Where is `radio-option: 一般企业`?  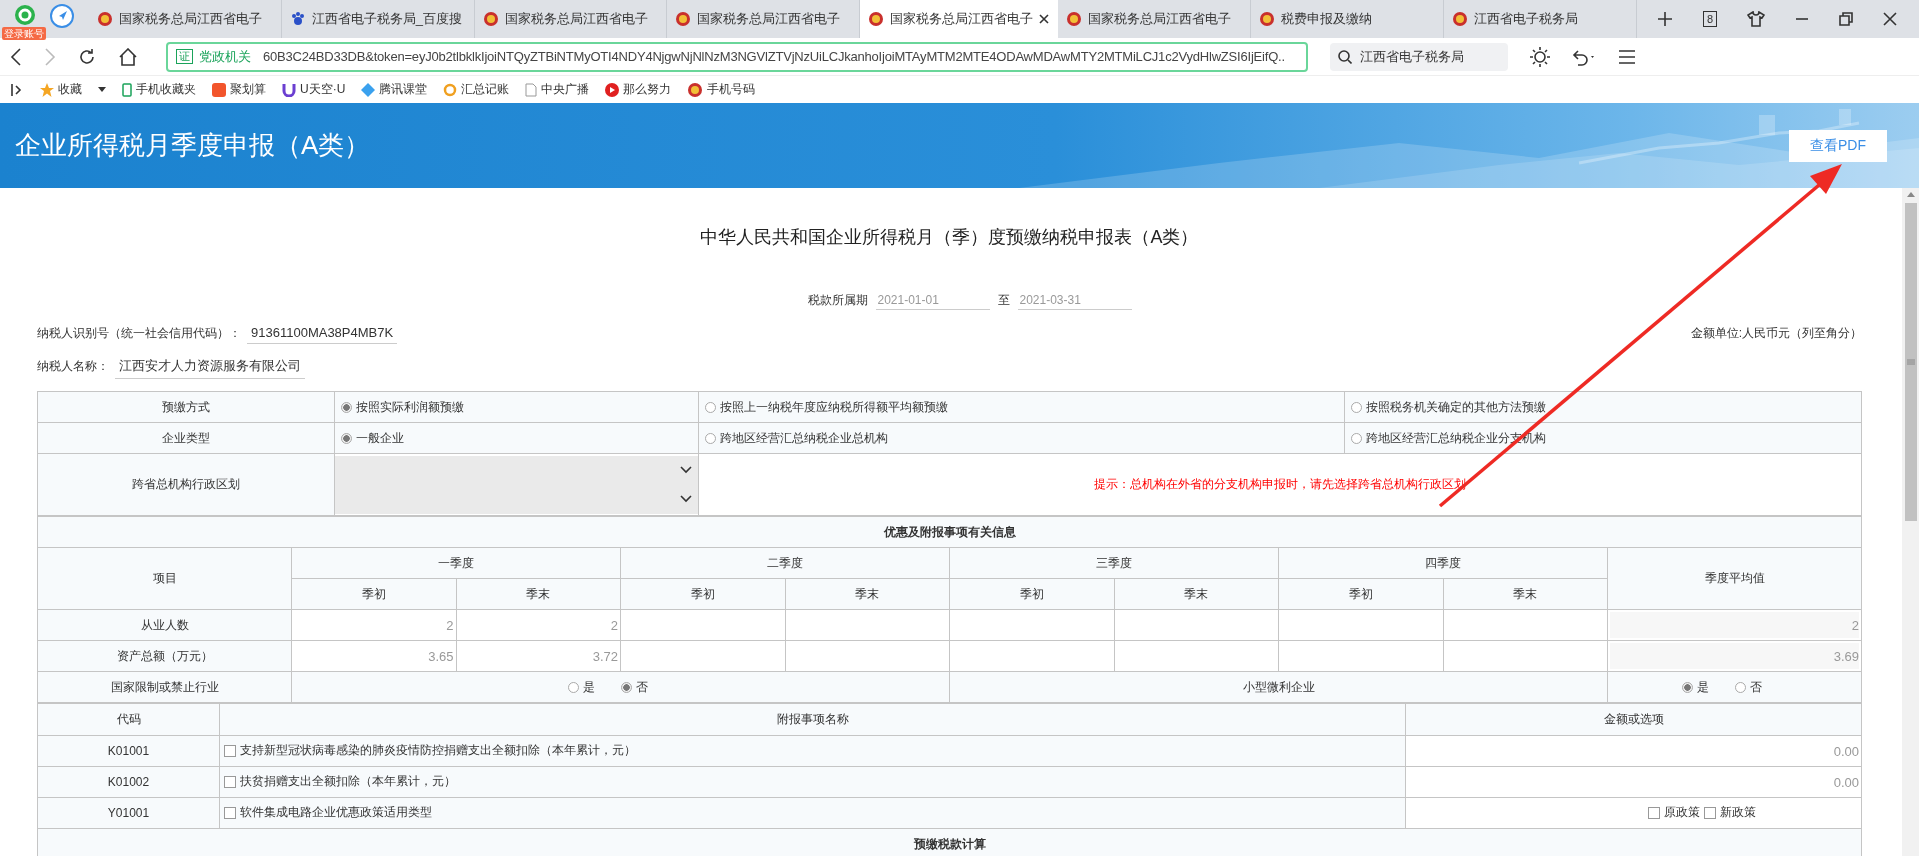
radio-option: 一般企业 is located at coordinates (372, 438).